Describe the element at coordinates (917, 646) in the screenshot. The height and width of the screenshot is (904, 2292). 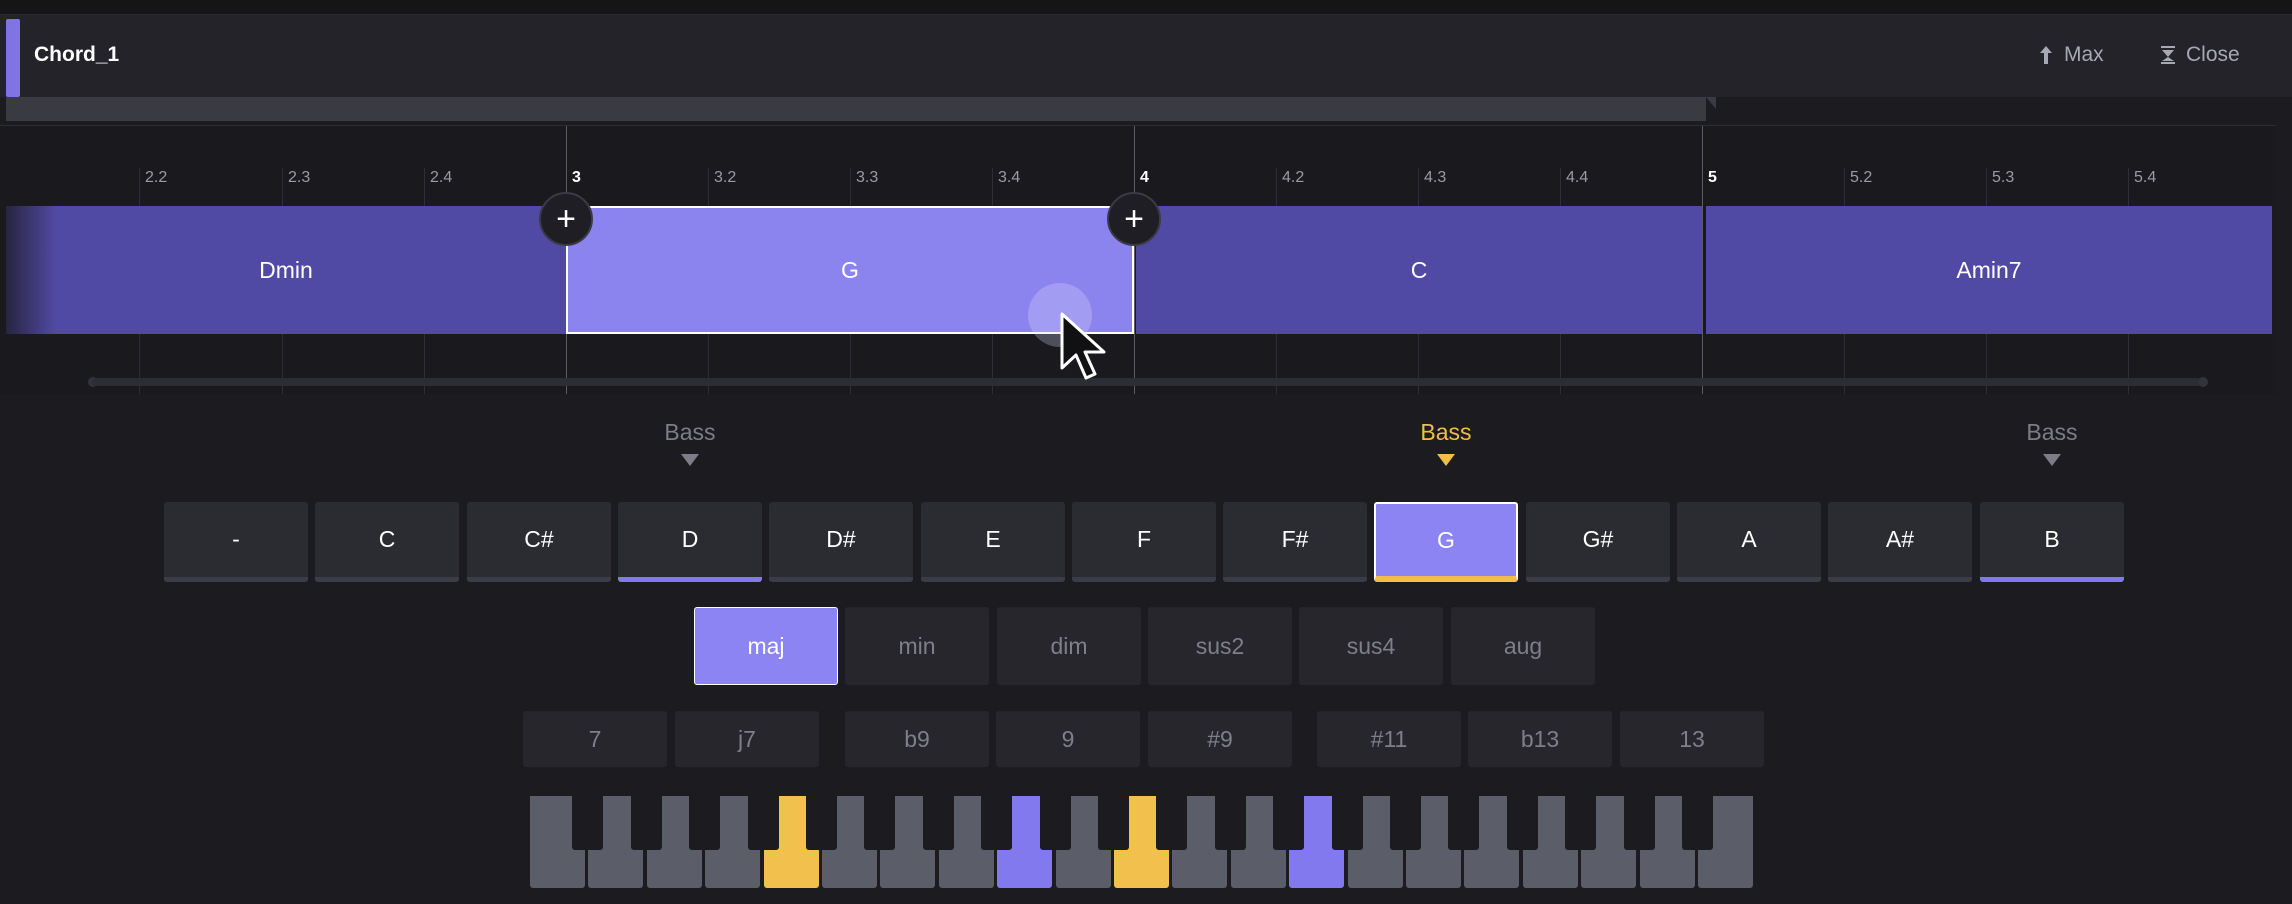
I see `quality-button-min: min` at that location.